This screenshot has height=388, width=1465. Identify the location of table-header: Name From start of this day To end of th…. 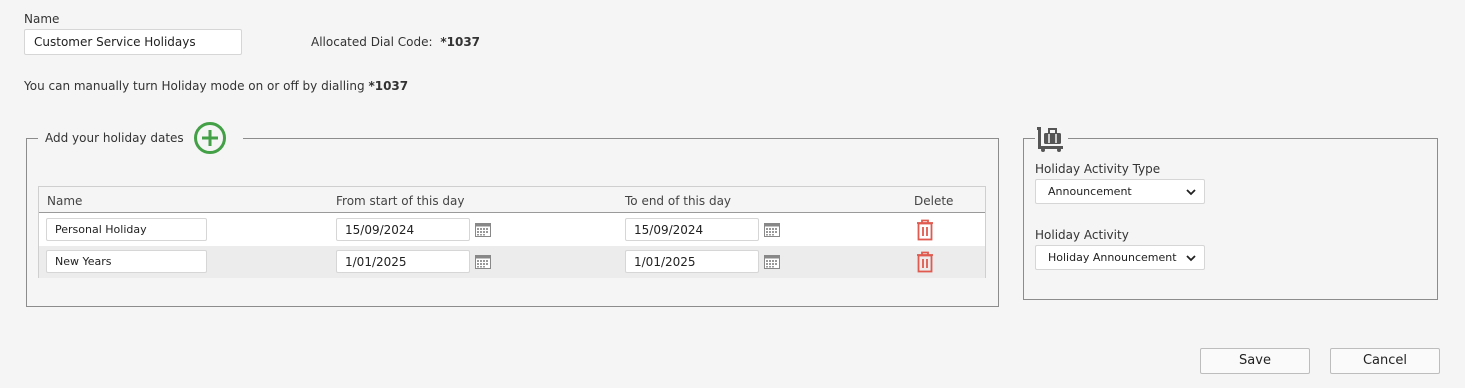
(512, 200).